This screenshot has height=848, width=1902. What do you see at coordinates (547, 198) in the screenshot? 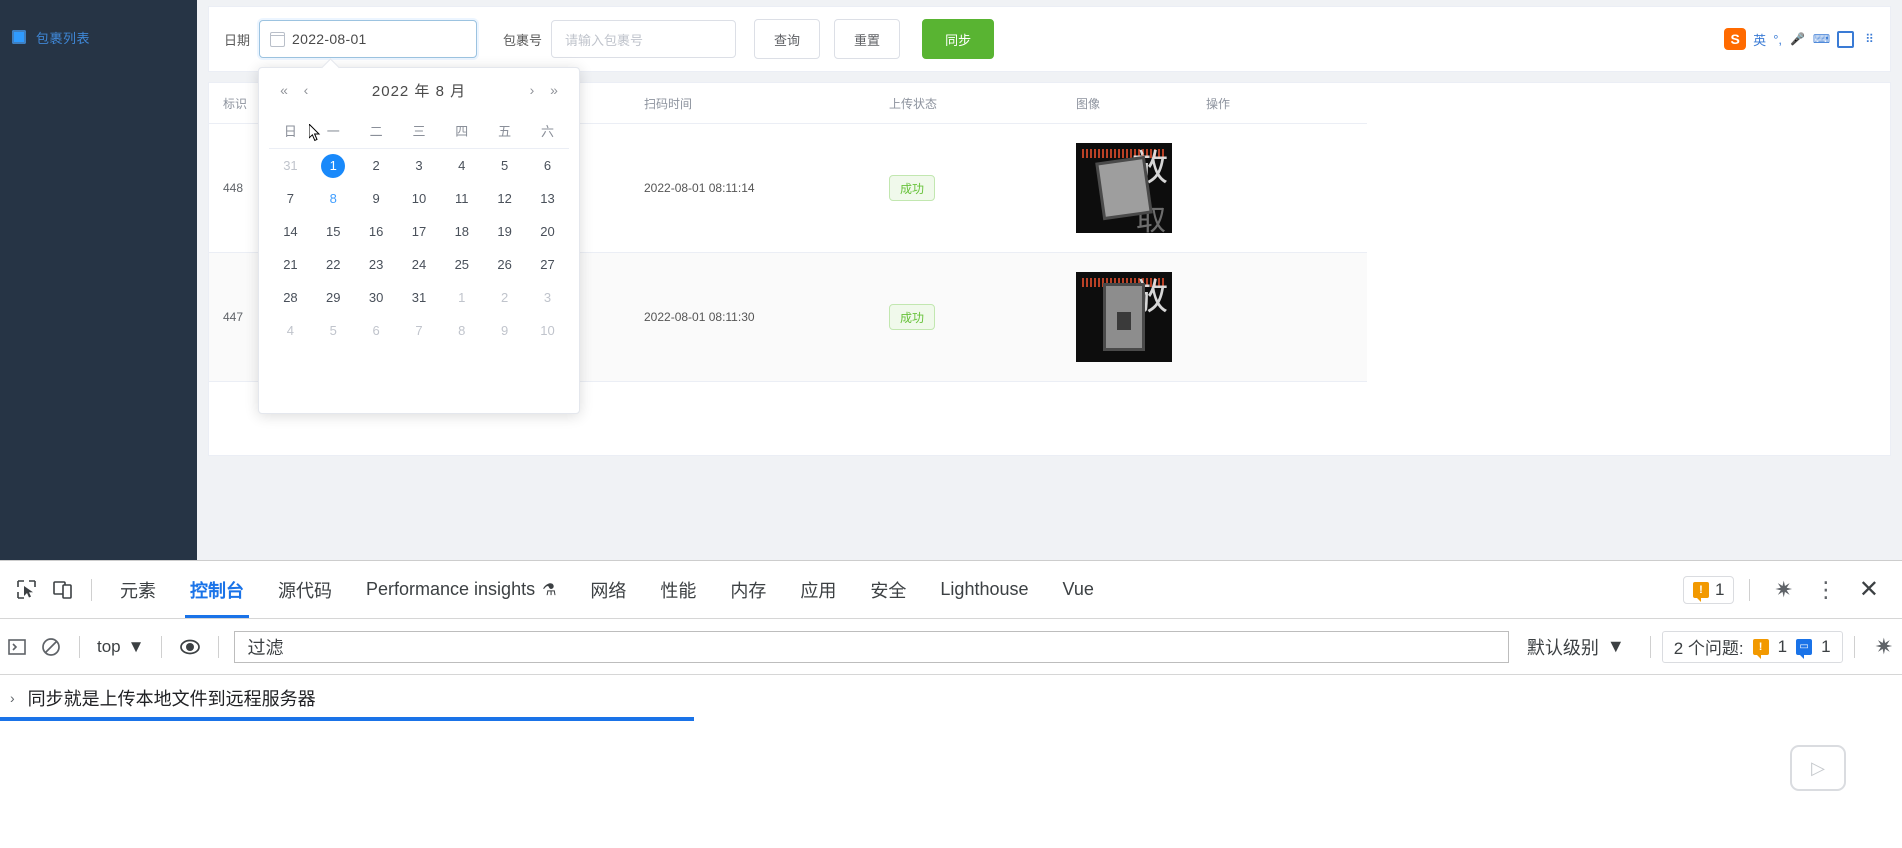
I see `calendar-day-13: 13` at bounding box center [547, 198].